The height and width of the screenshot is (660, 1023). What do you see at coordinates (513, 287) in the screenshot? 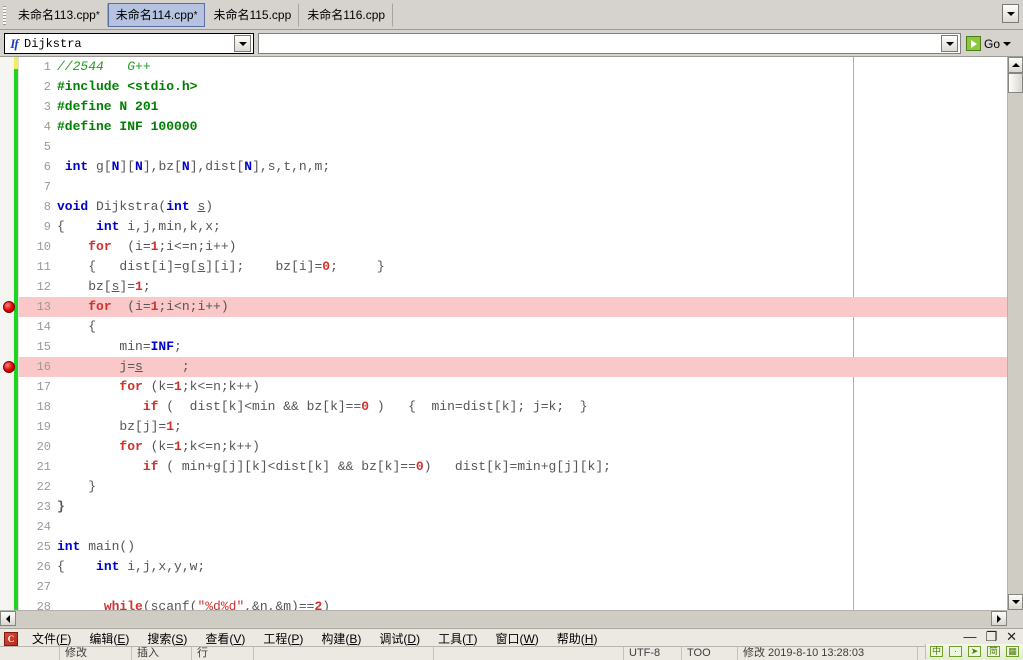
I see `code-line-12: 12 bz[s]=1;` at bounding box center [513, 287].